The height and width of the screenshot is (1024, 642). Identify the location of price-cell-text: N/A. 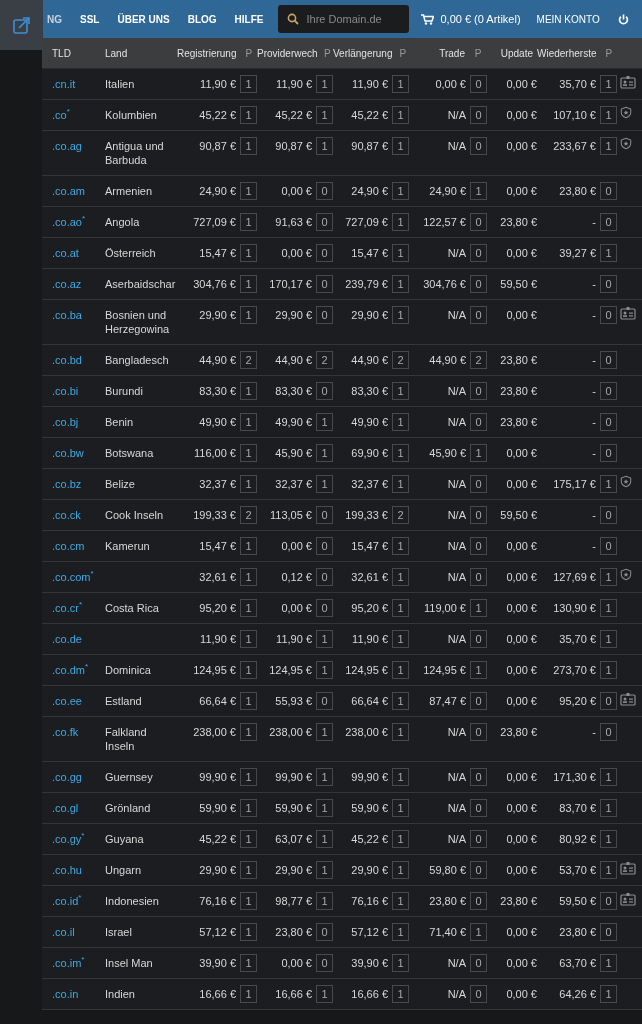
(456, 115).